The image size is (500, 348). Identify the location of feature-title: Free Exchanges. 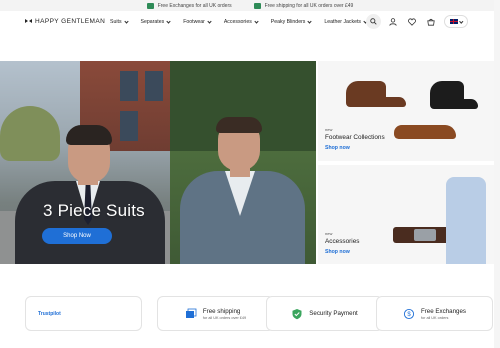
(443, 311).